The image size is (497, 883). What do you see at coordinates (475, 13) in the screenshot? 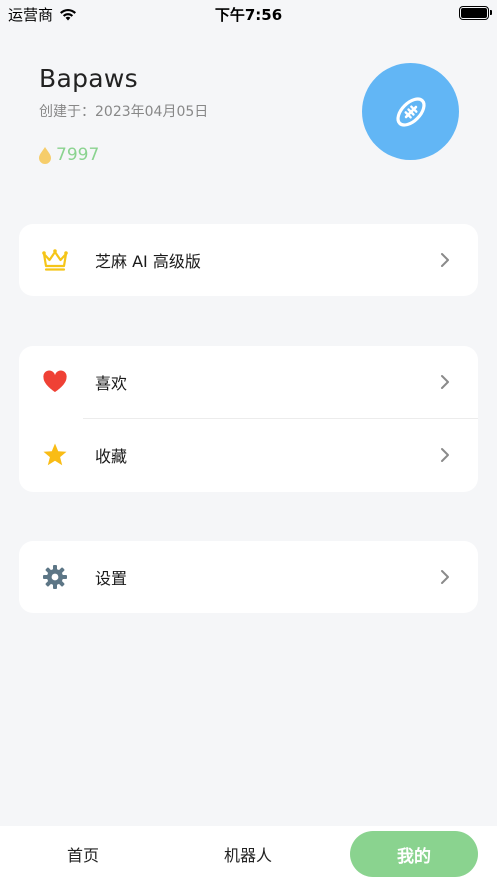
I see `battery-icon` at bounding box center [475, 13].